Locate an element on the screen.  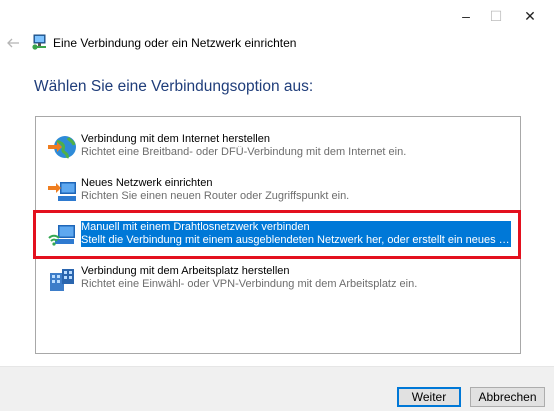
next-button: Weiter is located at coordinates (429, 397).